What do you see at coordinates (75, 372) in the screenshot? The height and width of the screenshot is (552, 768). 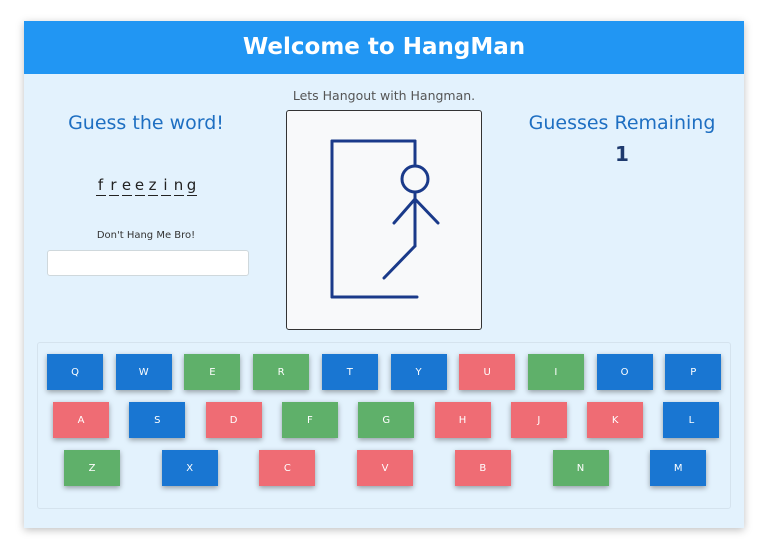 I see `key-q: Q` at bounding box center [75, 372].